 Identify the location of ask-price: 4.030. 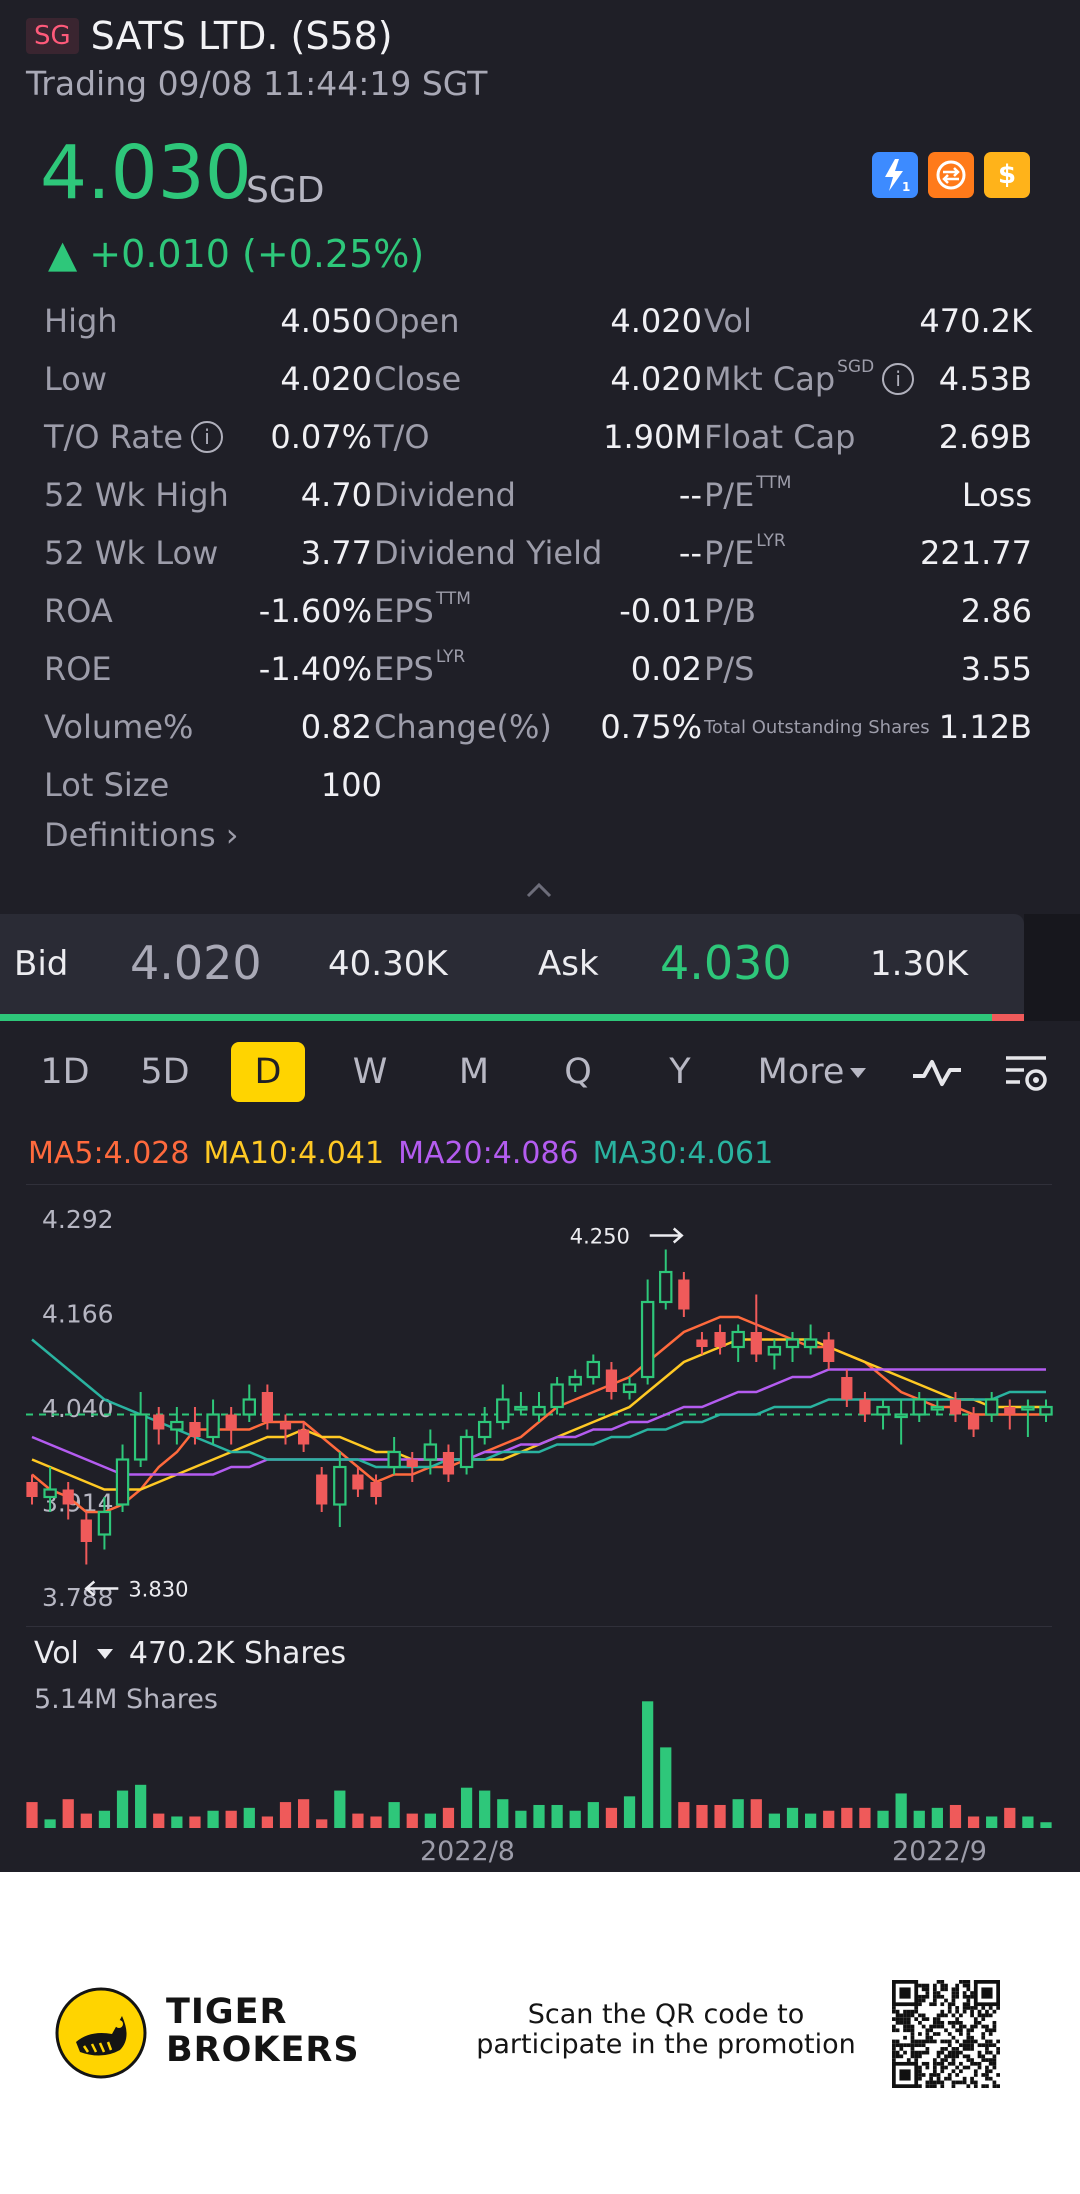
(726, 963).